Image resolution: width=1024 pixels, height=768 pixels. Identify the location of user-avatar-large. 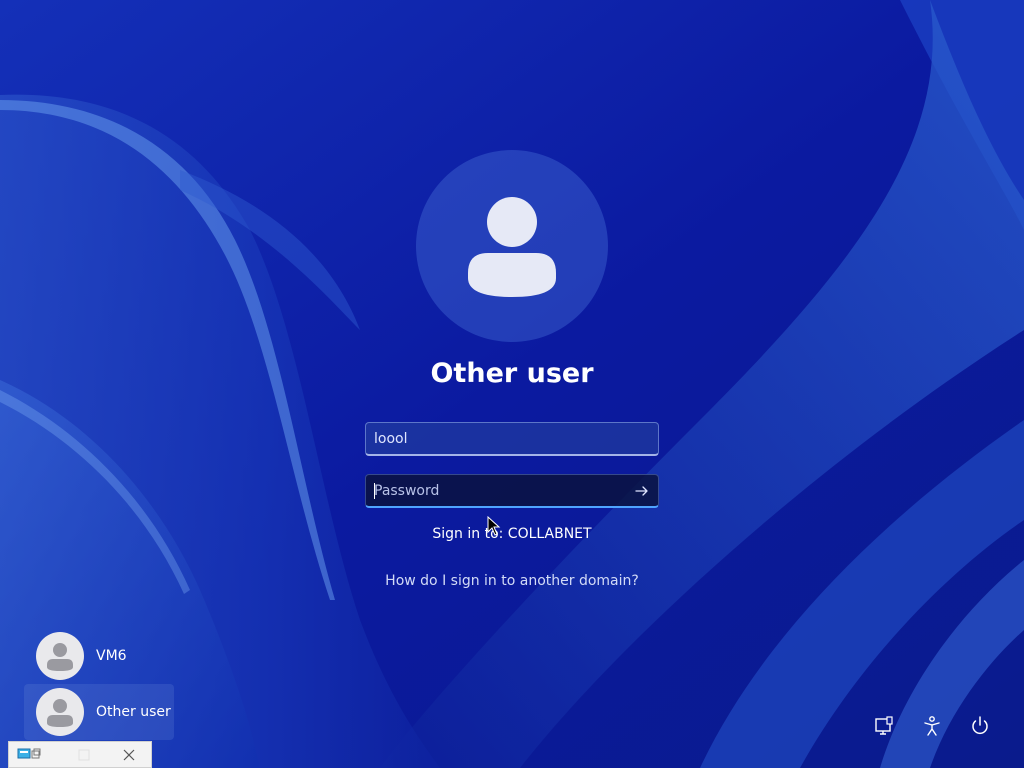
(512, 246).